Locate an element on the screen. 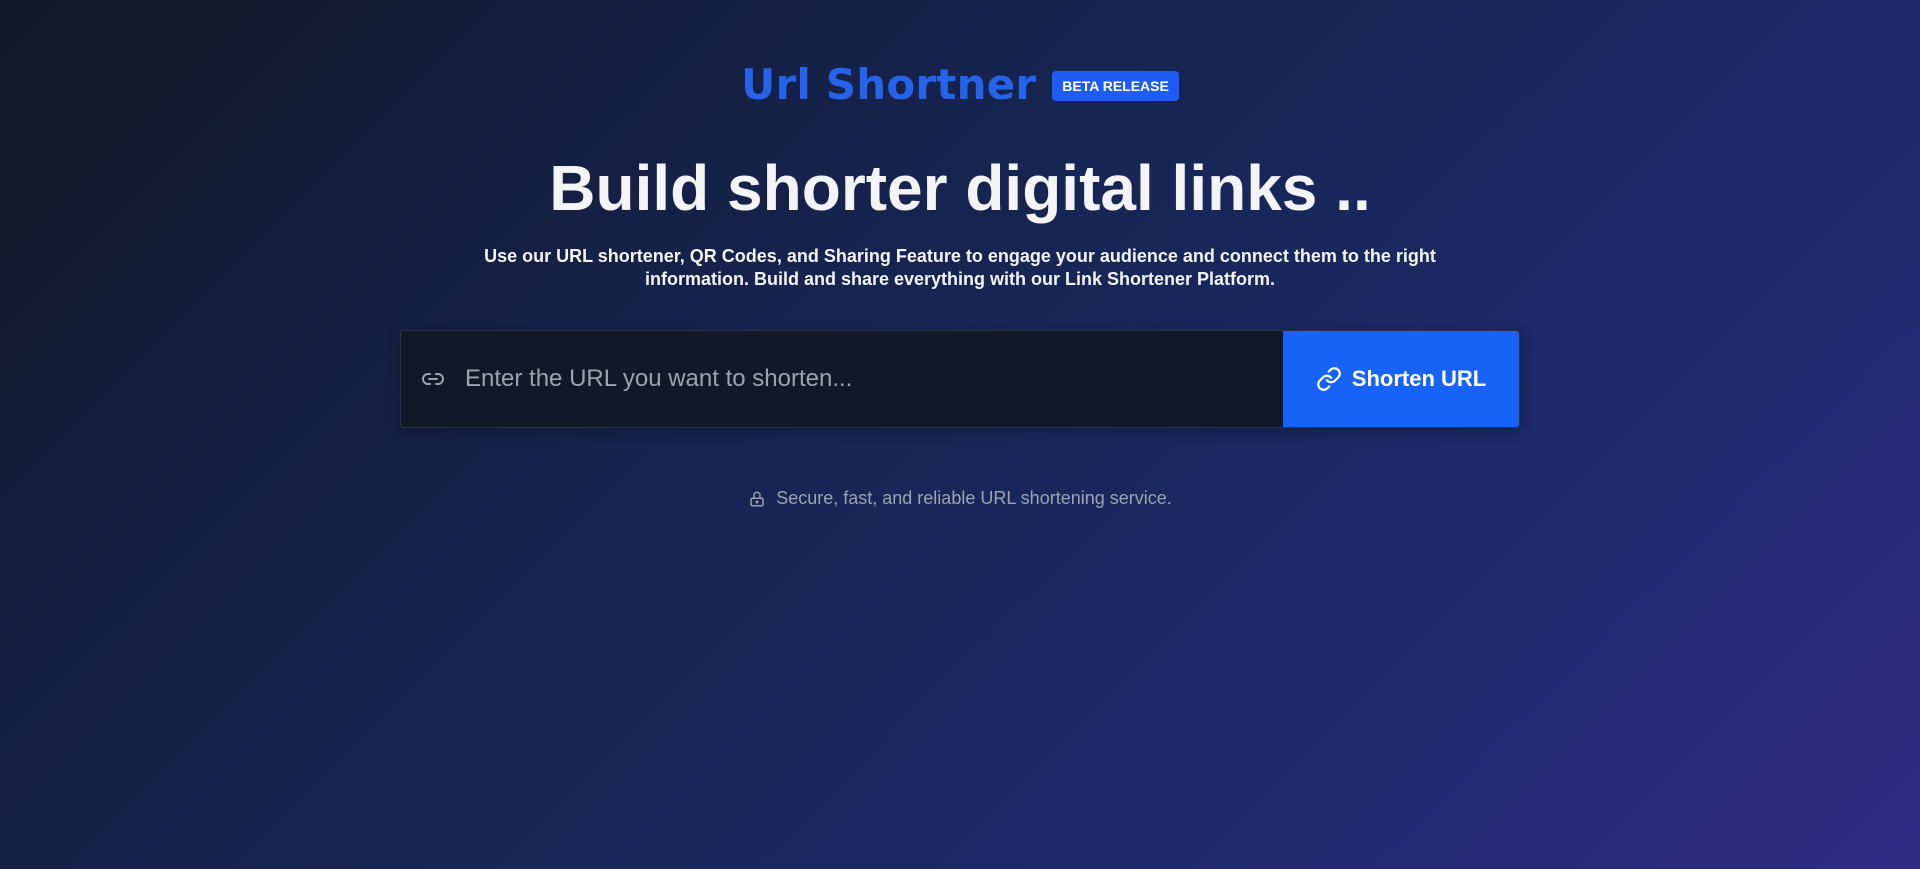 The height and width of the screenshot is (869, 1920). brand-header: Url Shortner BETA RELEASE is located at coordinates (960, 85).